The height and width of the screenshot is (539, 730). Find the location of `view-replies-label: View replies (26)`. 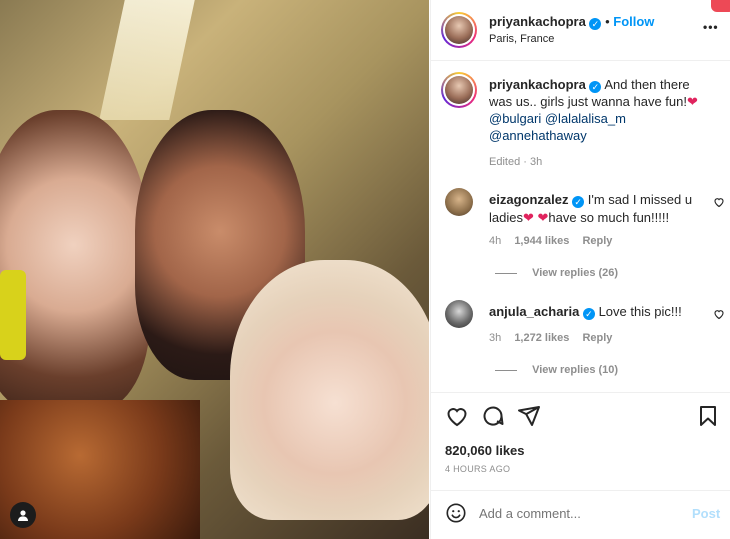

view-replies-label: View replies (26) is located at coordinates (575, 273).